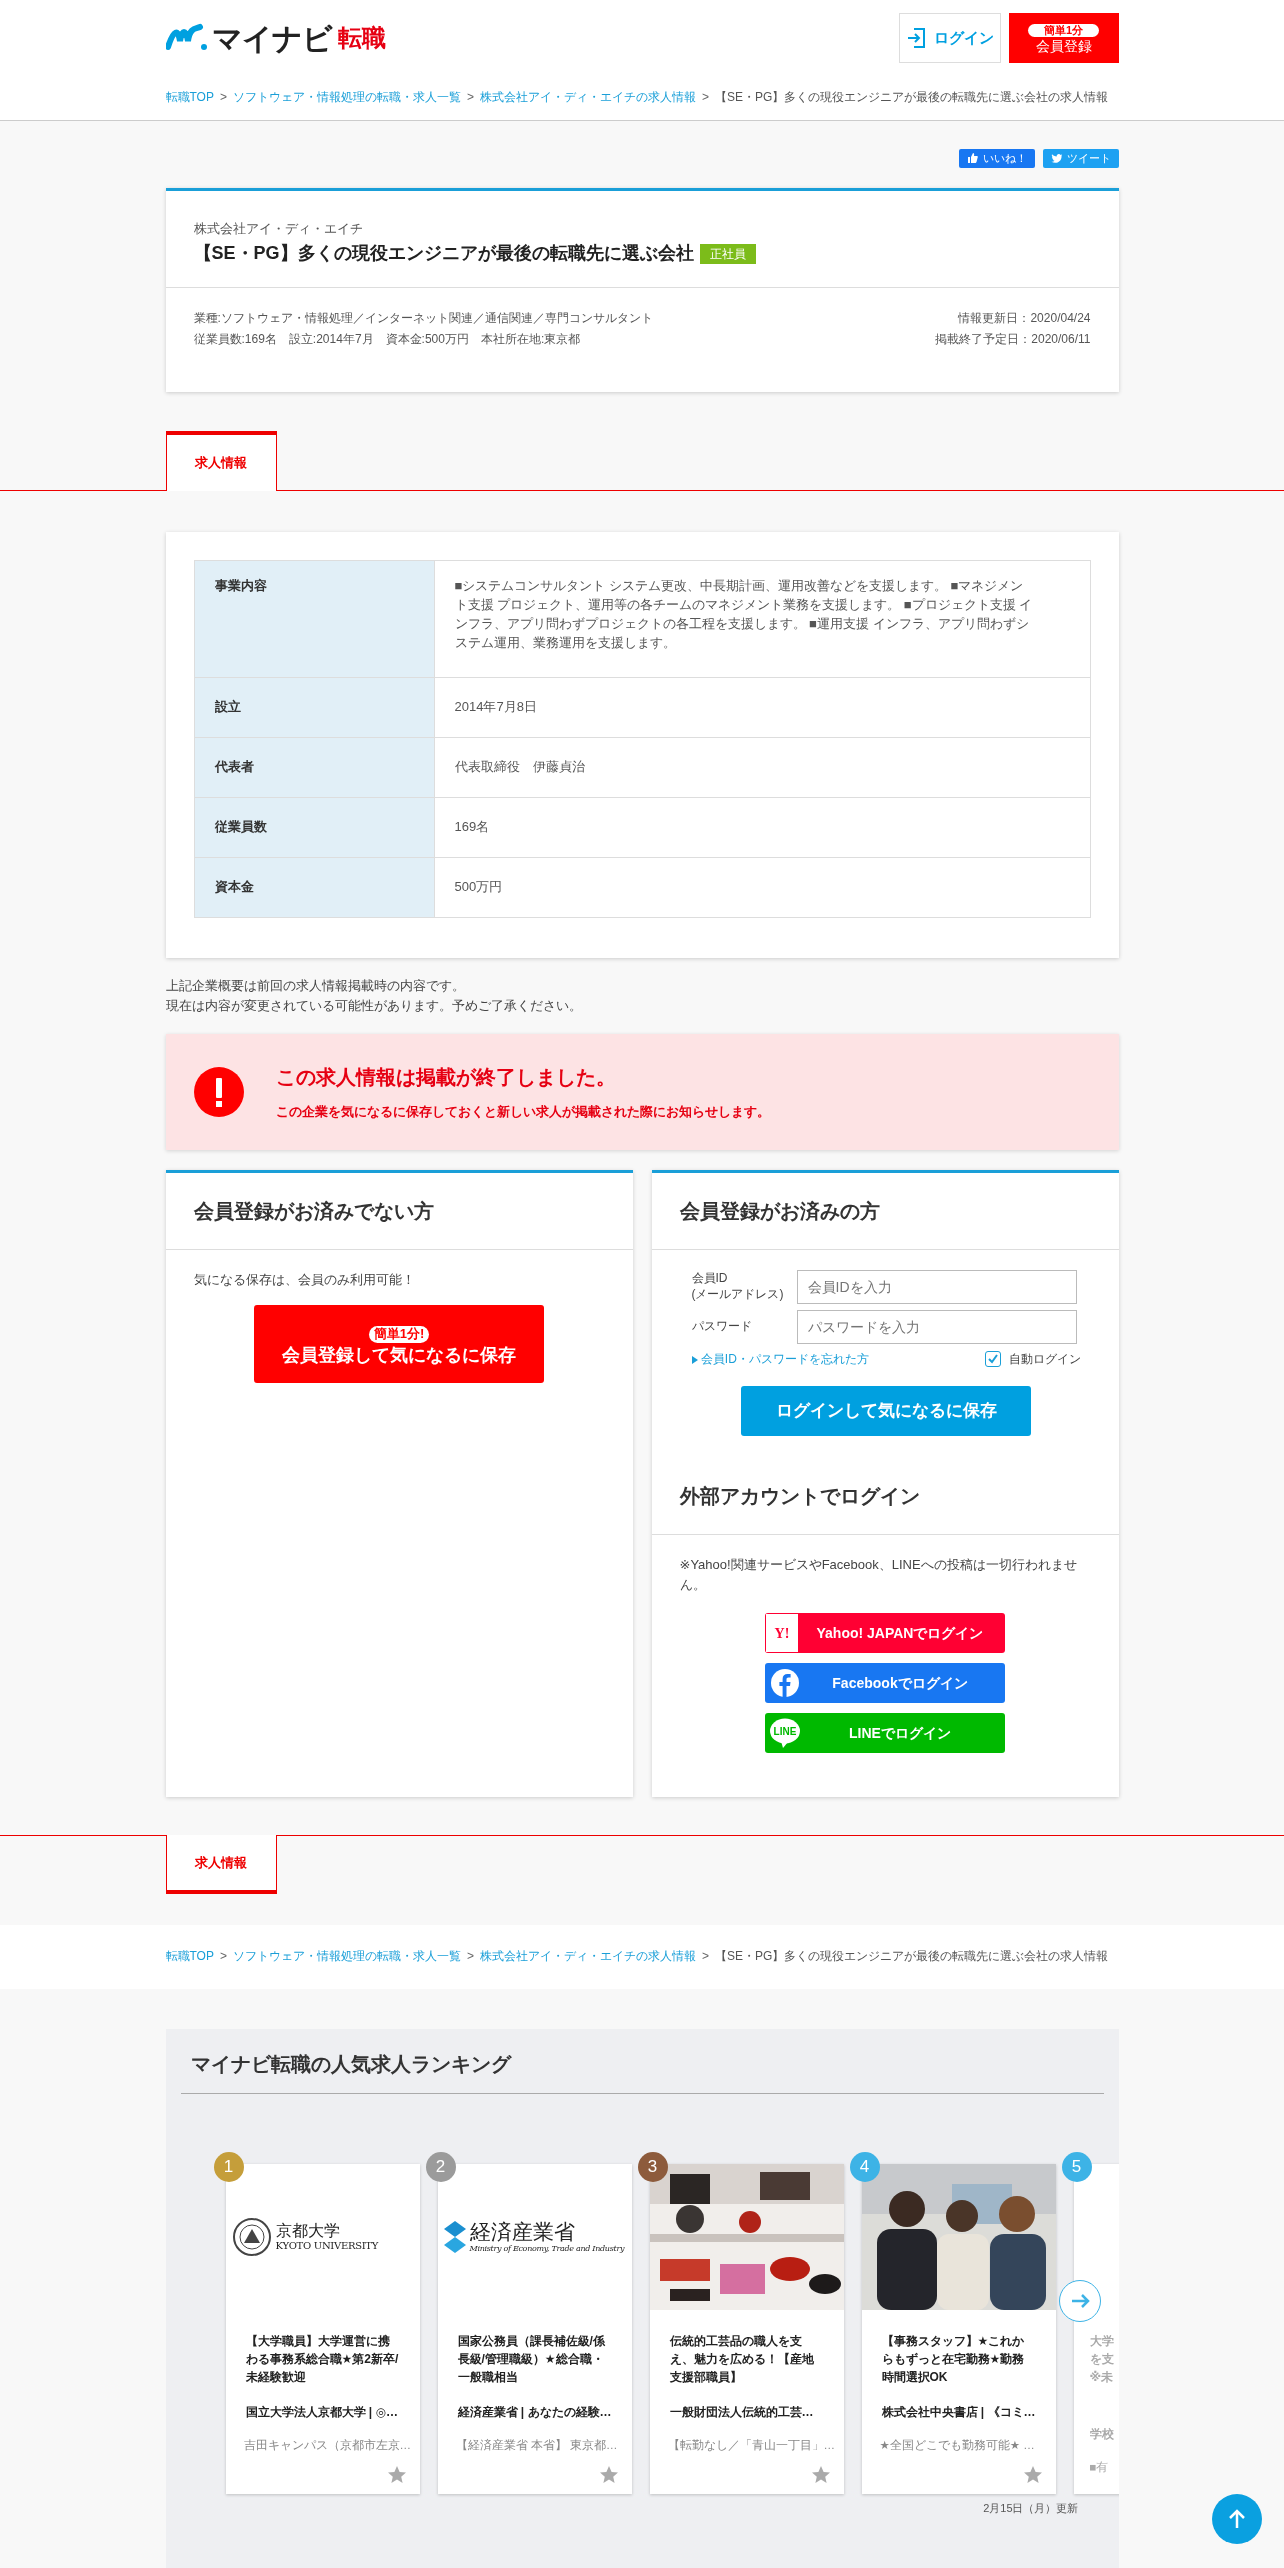 The width and height of the screenshot is (1284, 2568). What do you see at coordinates (1031, 2508) in the screenshot?
I see `updated-text: 2月15日（月）更新` at bounding box center [1031, 2508].